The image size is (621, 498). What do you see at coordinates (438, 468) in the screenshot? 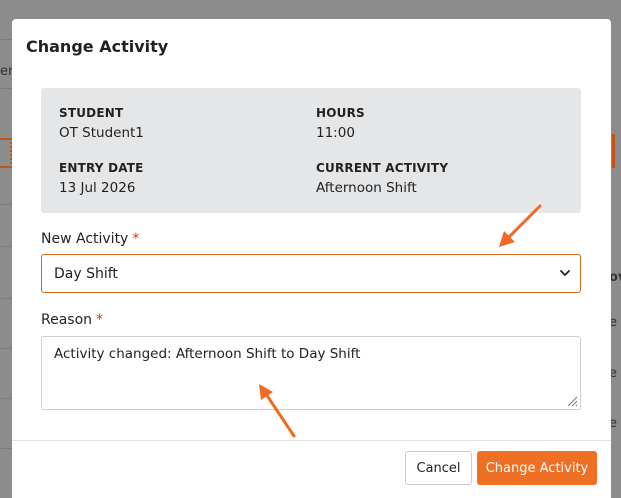
I see `cancel-button: Cancel` at bounding box center [438, 468].